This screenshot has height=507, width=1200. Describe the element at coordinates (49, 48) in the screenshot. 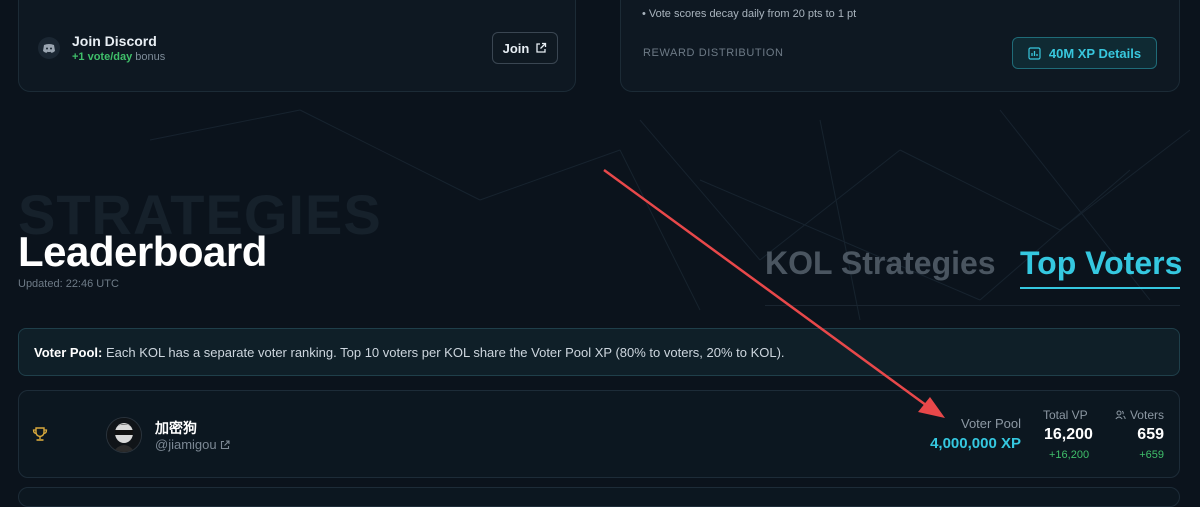

I see `discord-icon` at that location.